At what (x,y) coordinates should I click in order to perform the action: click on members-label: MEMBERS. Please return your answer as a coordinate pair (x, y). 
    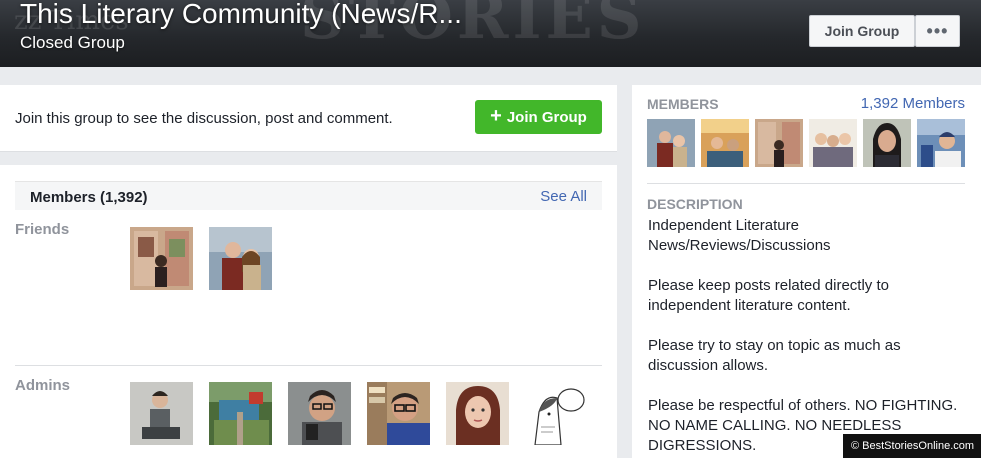
    Looking at the image, I should click on (683, 104).